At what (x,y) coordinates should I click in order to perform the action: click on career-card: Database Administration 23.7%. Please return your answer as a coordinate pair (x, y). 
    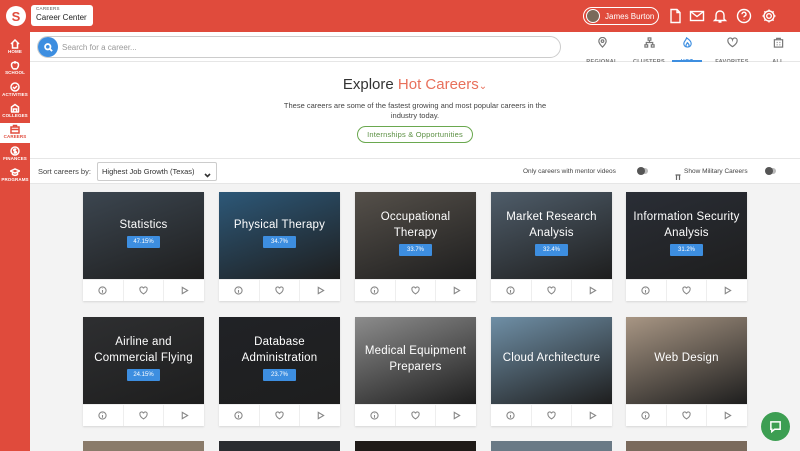
    Looking at the image, I should click on (279, 371).